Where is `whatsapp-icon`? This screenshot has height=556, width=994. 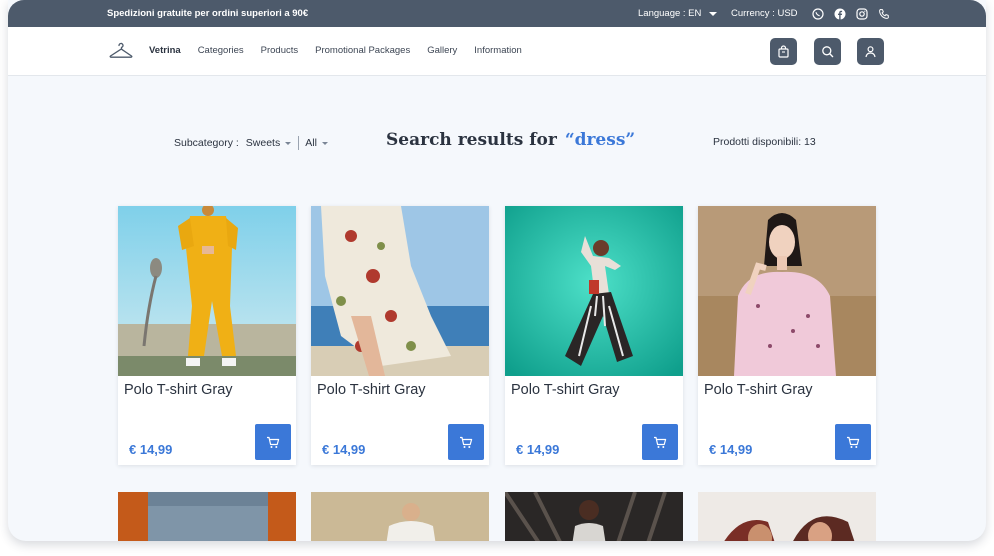
whatsapp-icon is located at coordinates (817, 13).